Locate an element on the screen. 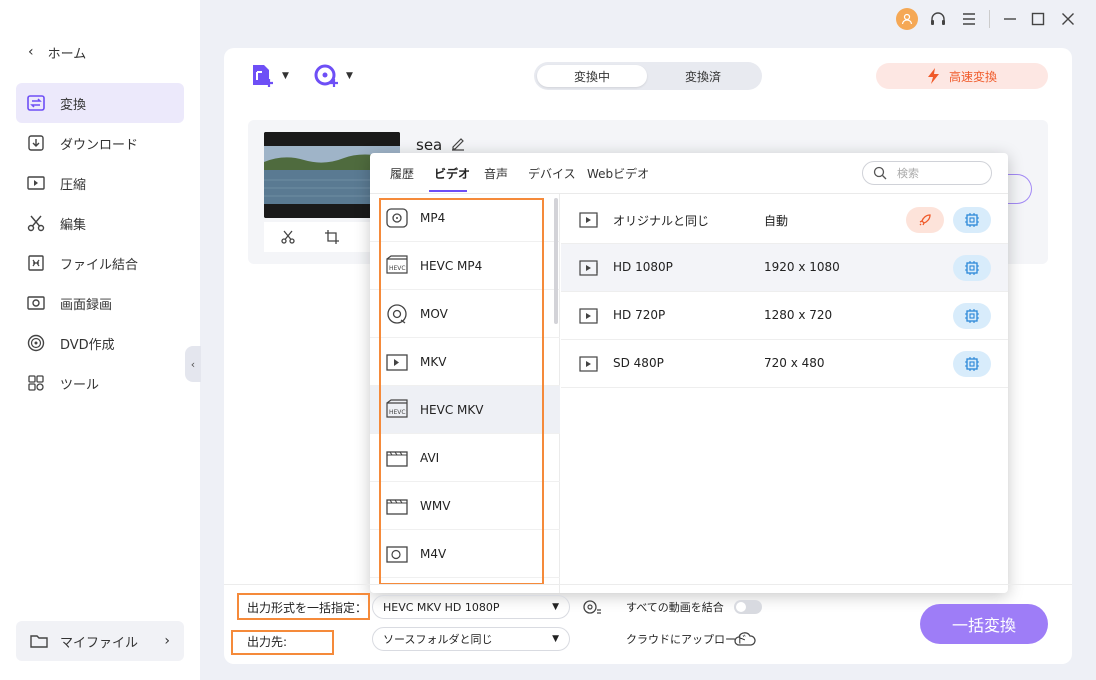 Image resolution: width=1096 pixels, height=680 pixels. output-format-label: 出力形式を一括指定： is located at coordinates (307, 608).